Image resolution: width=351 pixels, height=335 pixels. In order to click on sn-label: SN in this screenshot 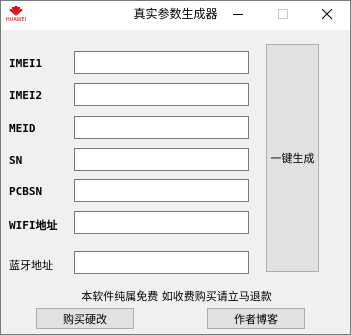, I will do `click(16, 160)`.